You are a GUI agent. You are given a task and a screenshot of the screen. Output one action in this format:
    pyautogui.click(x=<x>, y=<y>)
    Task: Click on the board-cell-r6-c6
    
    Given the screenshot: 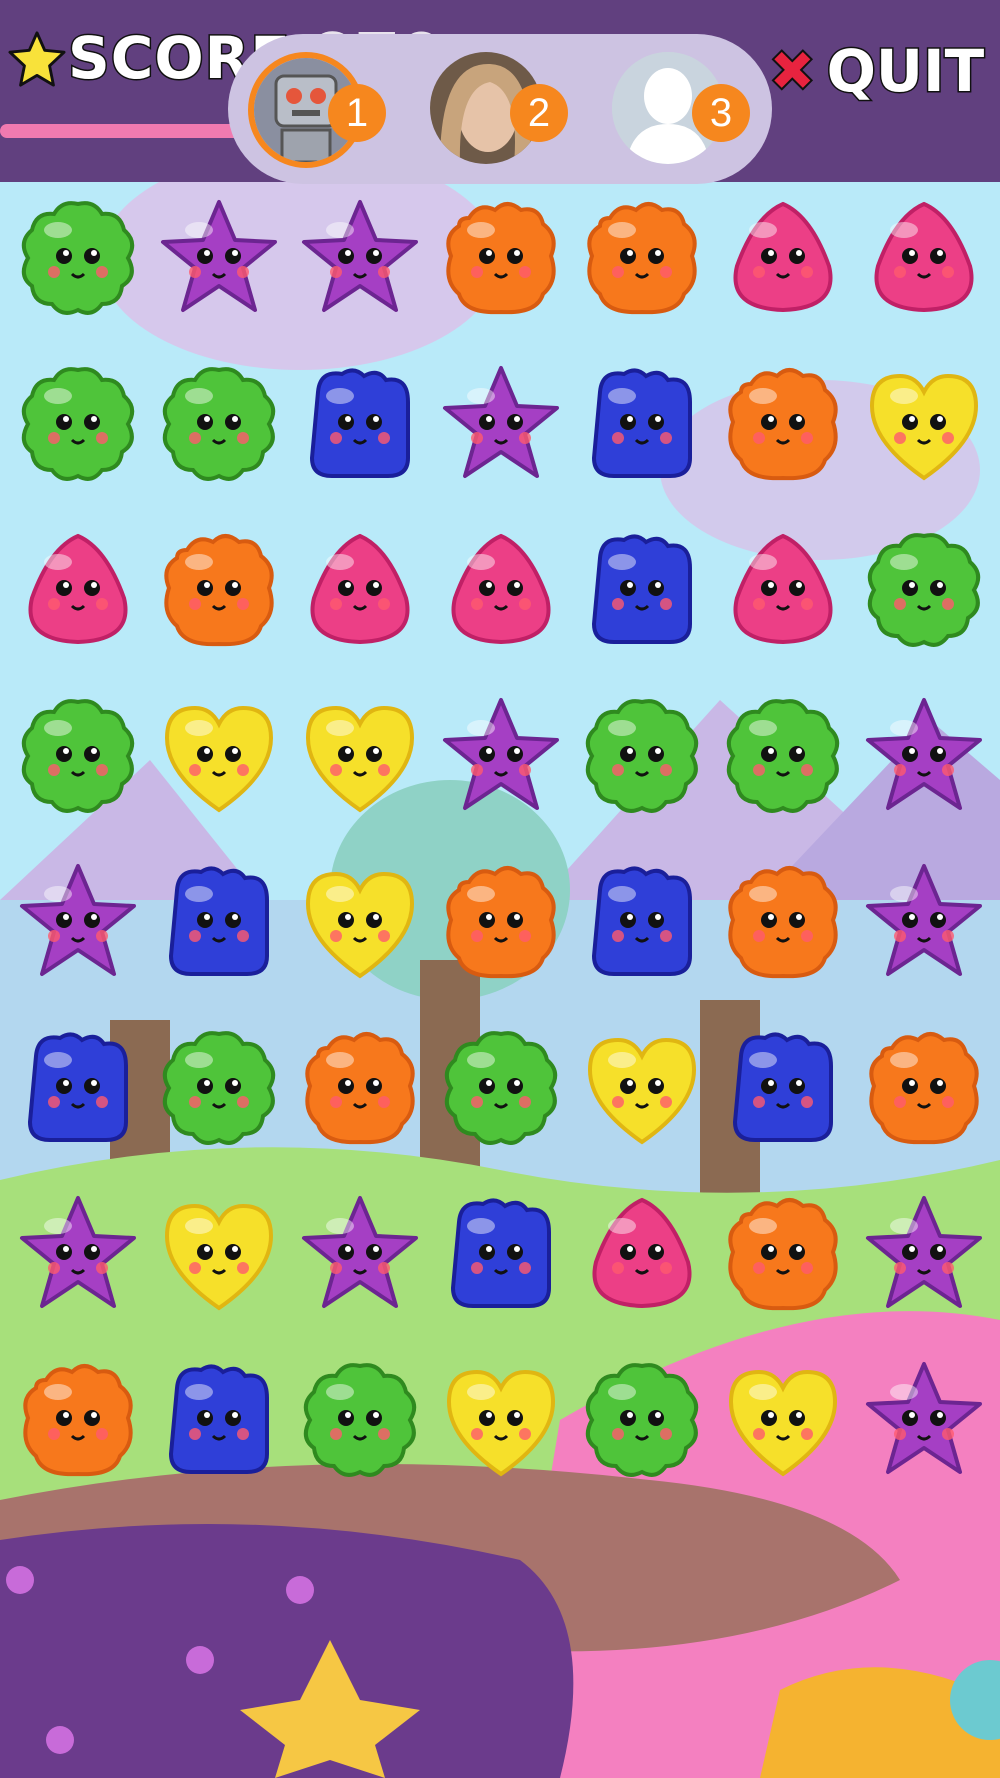 What is the action you would take?
    pyautogui.click(x=783, y=1088)
    